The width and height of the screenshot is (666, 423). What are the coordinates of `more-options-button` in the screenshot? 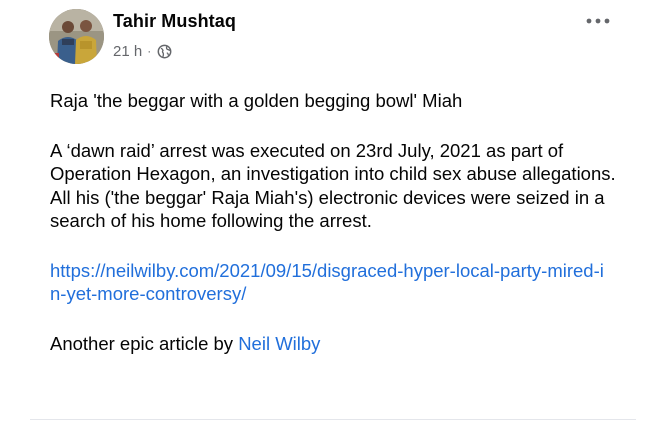 It's located at (598, 21).